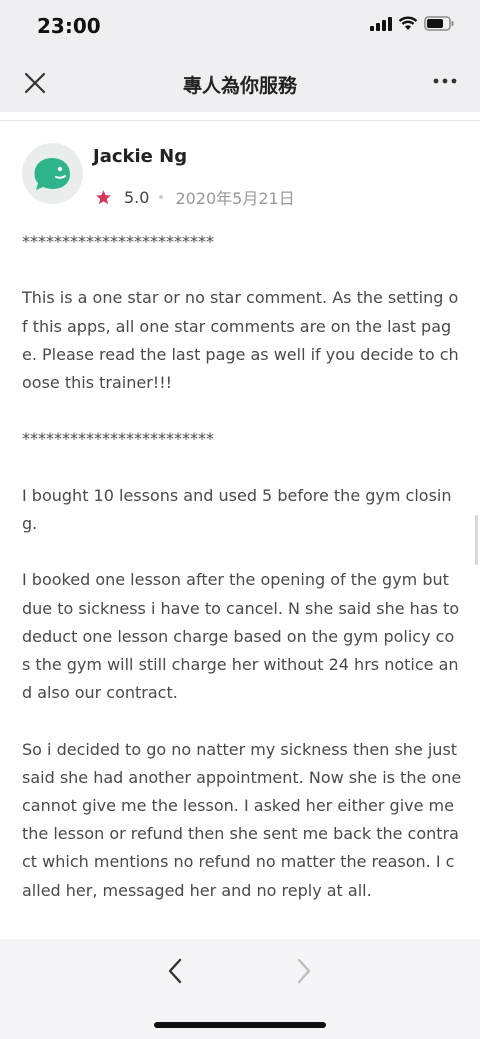  What do you see at coordinates (235, 198) in the screenshot?
I see `review-date: 2020年5月21日` at bounding box center [235, 198].